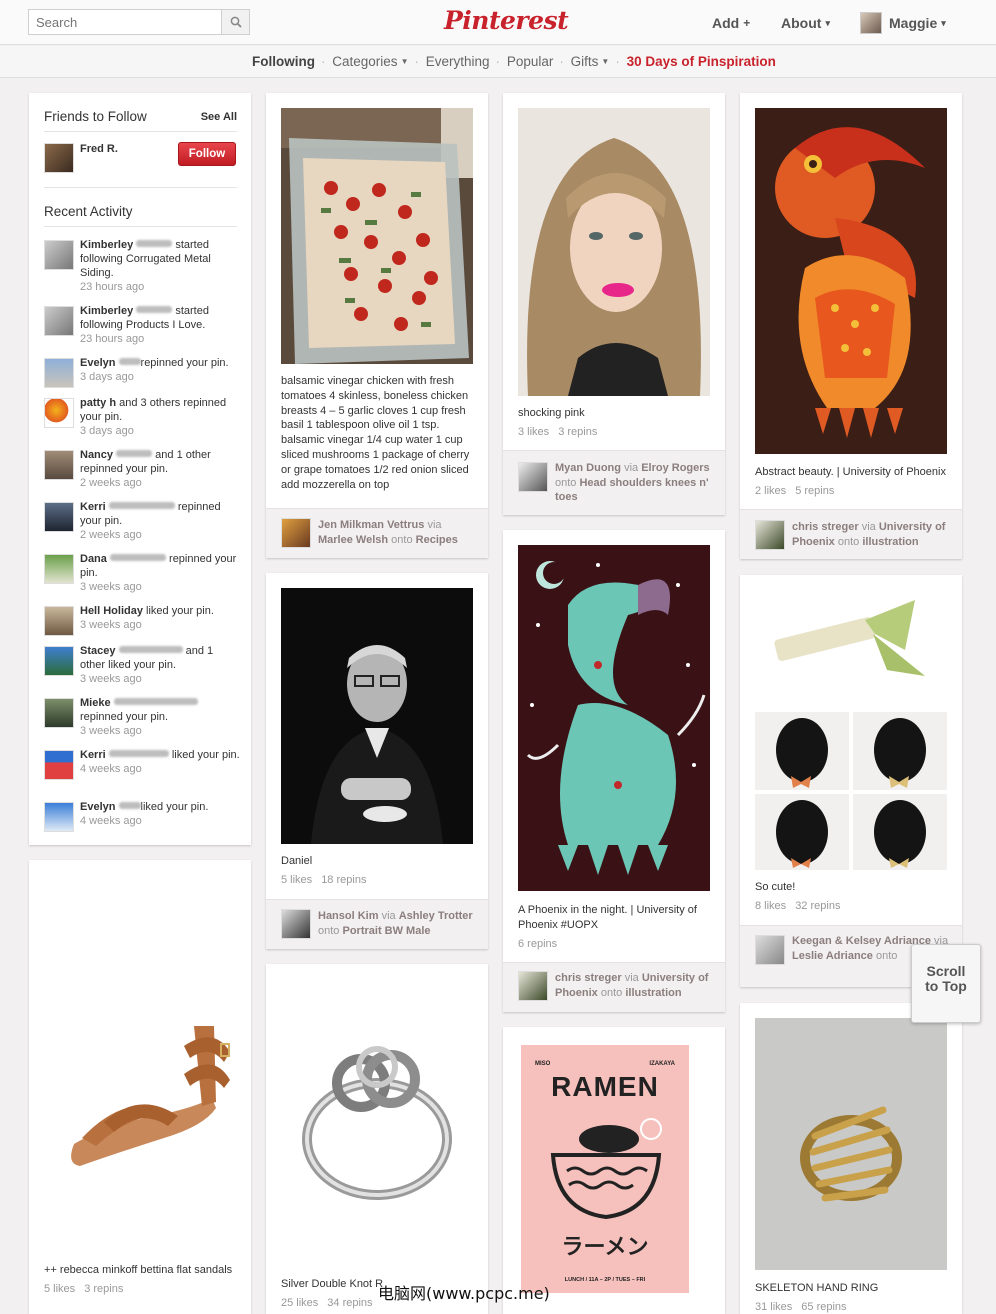 The width and height of the screenshot is (996, 1314). Describe the element at coordinates (96, 455) in the screenshot. I see `activity-user: Nancy` at that location.